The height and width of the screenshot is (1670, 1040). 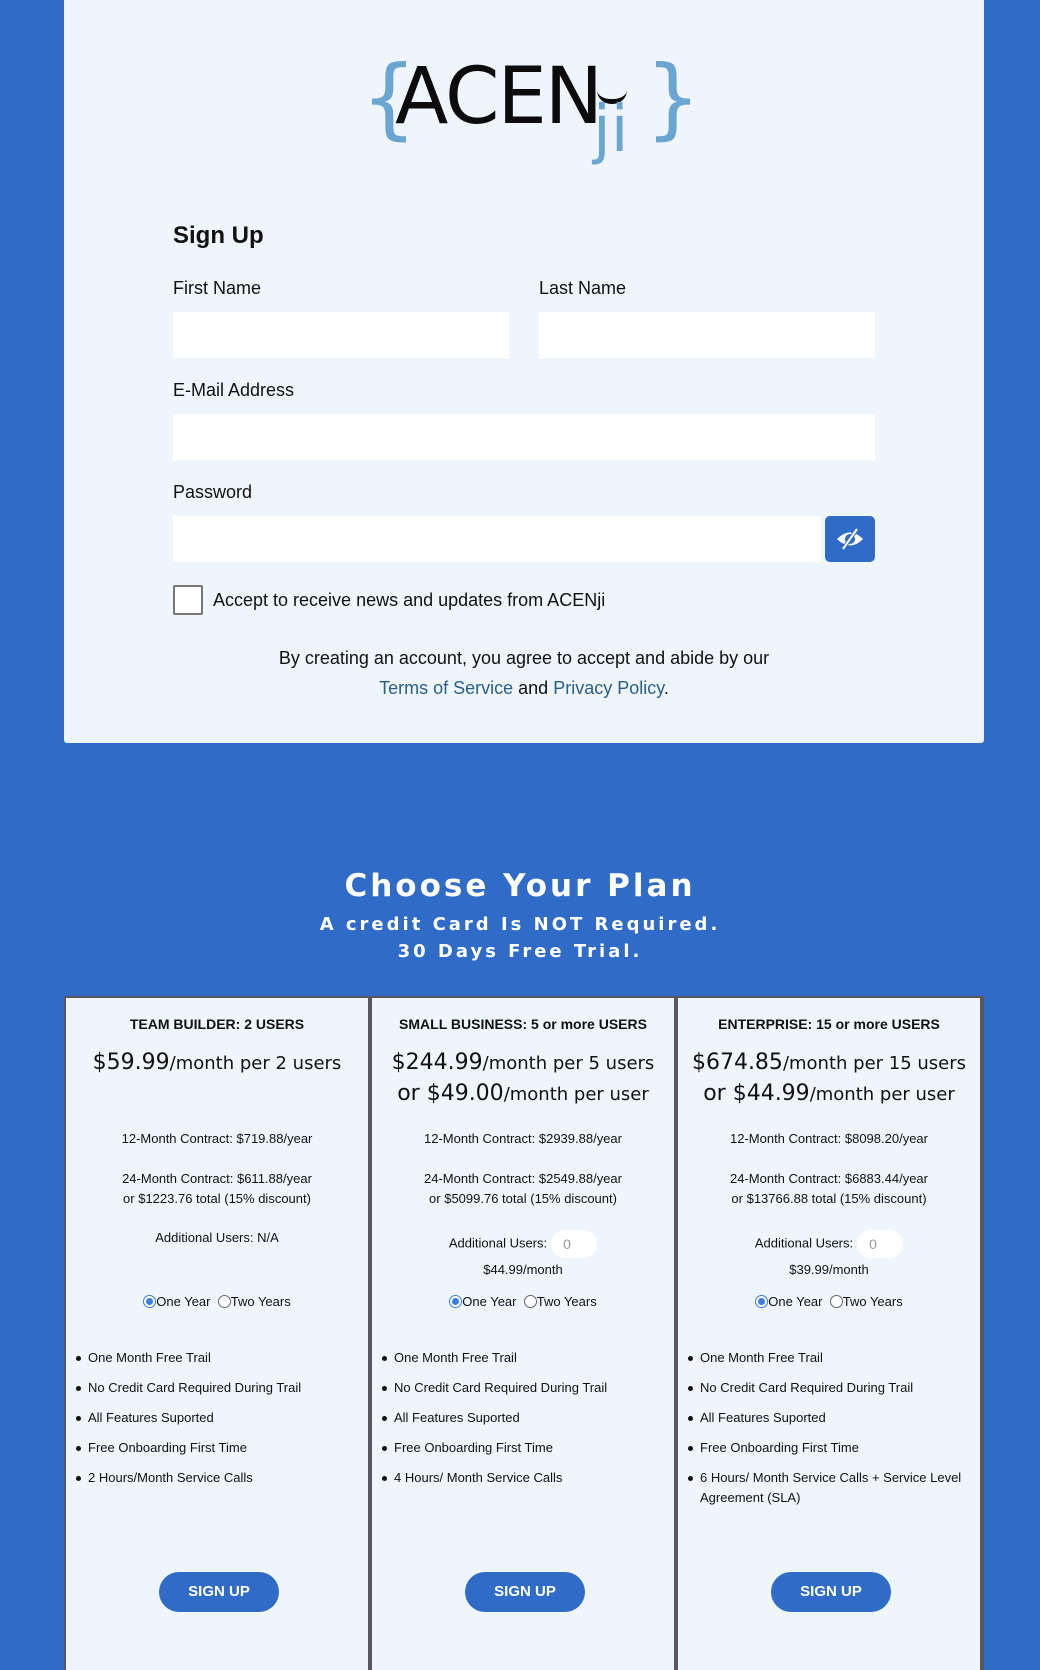 I want to click on password-label: Password, so click(x=213, y=492).